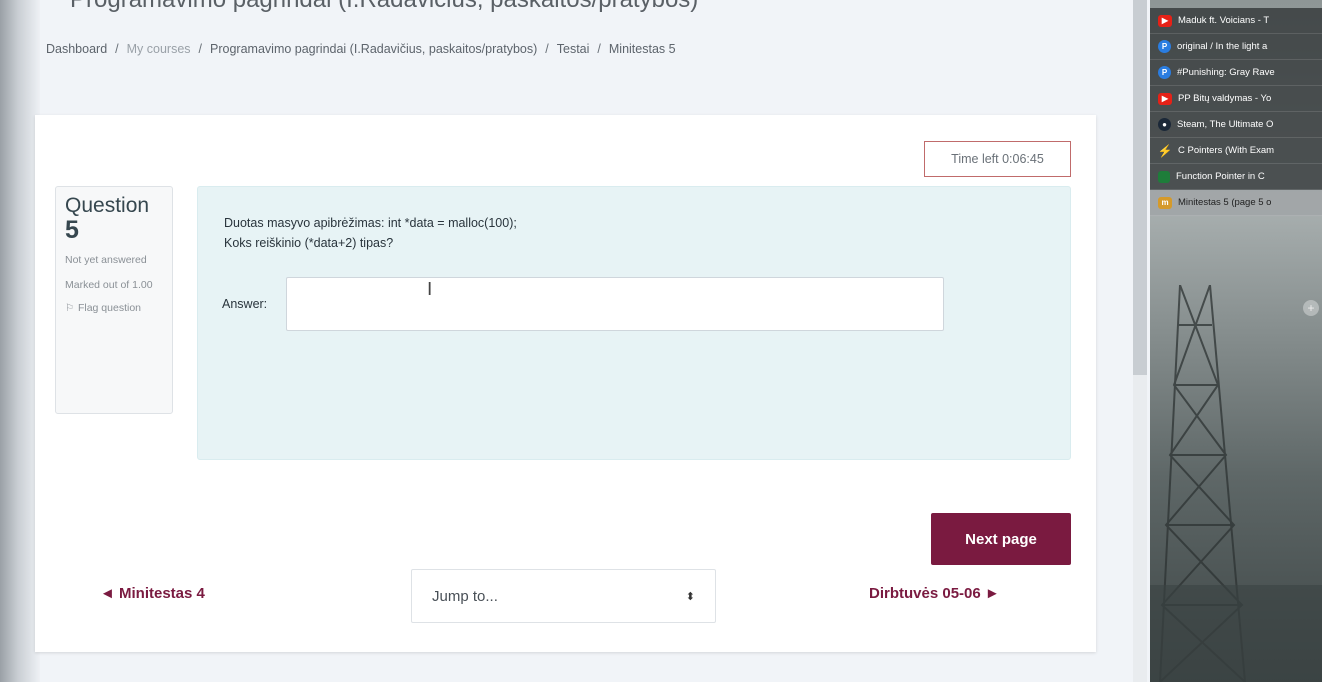 The image size is (1322, 682). Describe the element at coordinates (1140, 187) in the screenshot. I see `scrollbar-thumb` at that location.